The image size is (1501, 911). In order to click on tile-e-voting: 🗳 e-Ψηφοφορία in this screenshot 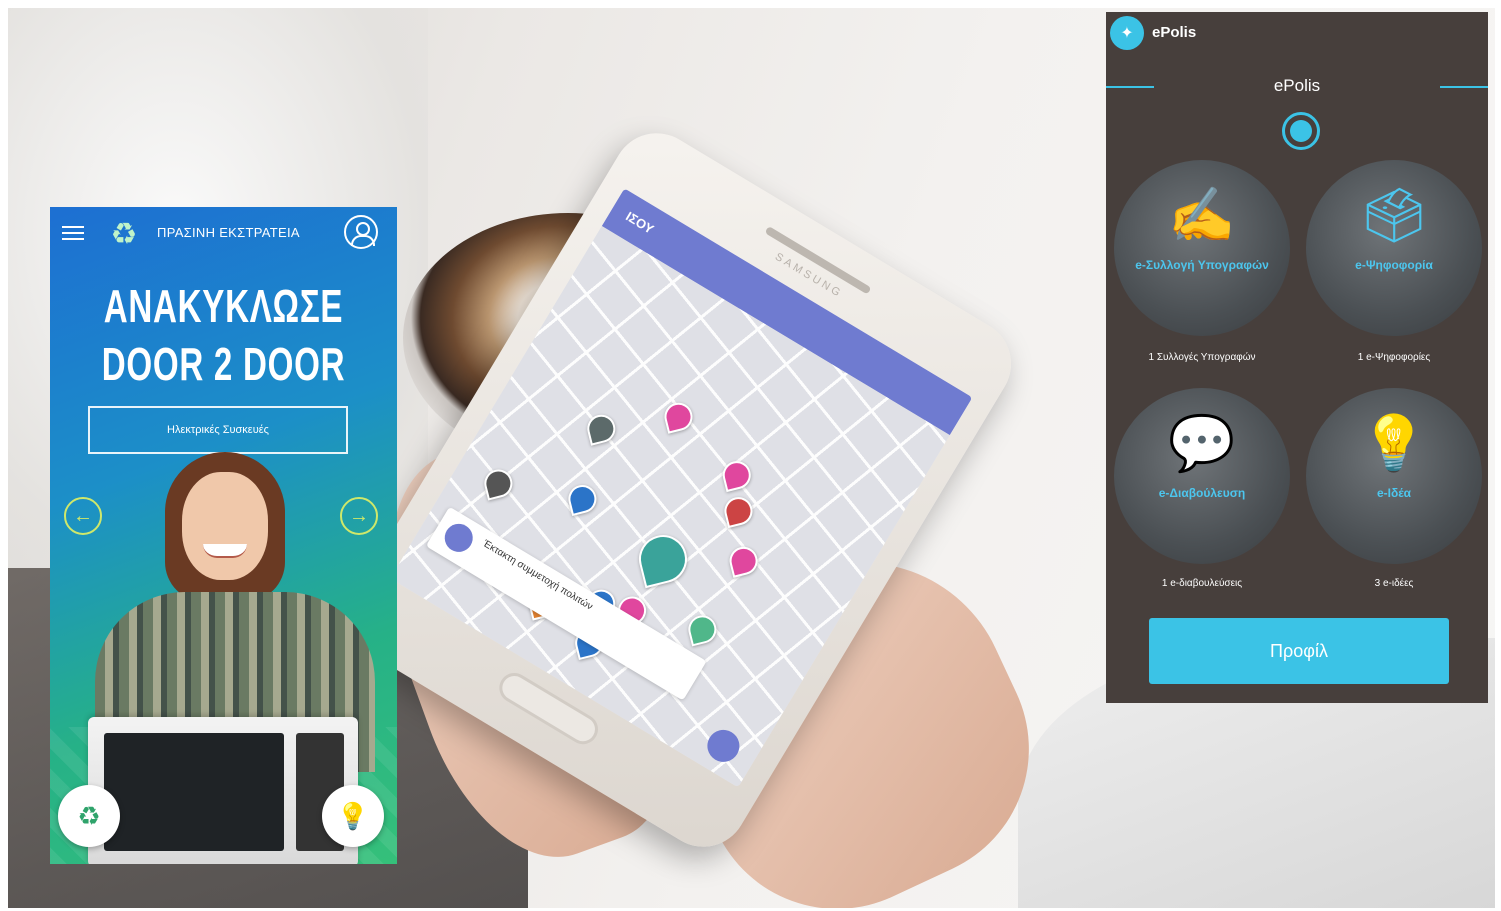, I will do `click(1394, 248)`.